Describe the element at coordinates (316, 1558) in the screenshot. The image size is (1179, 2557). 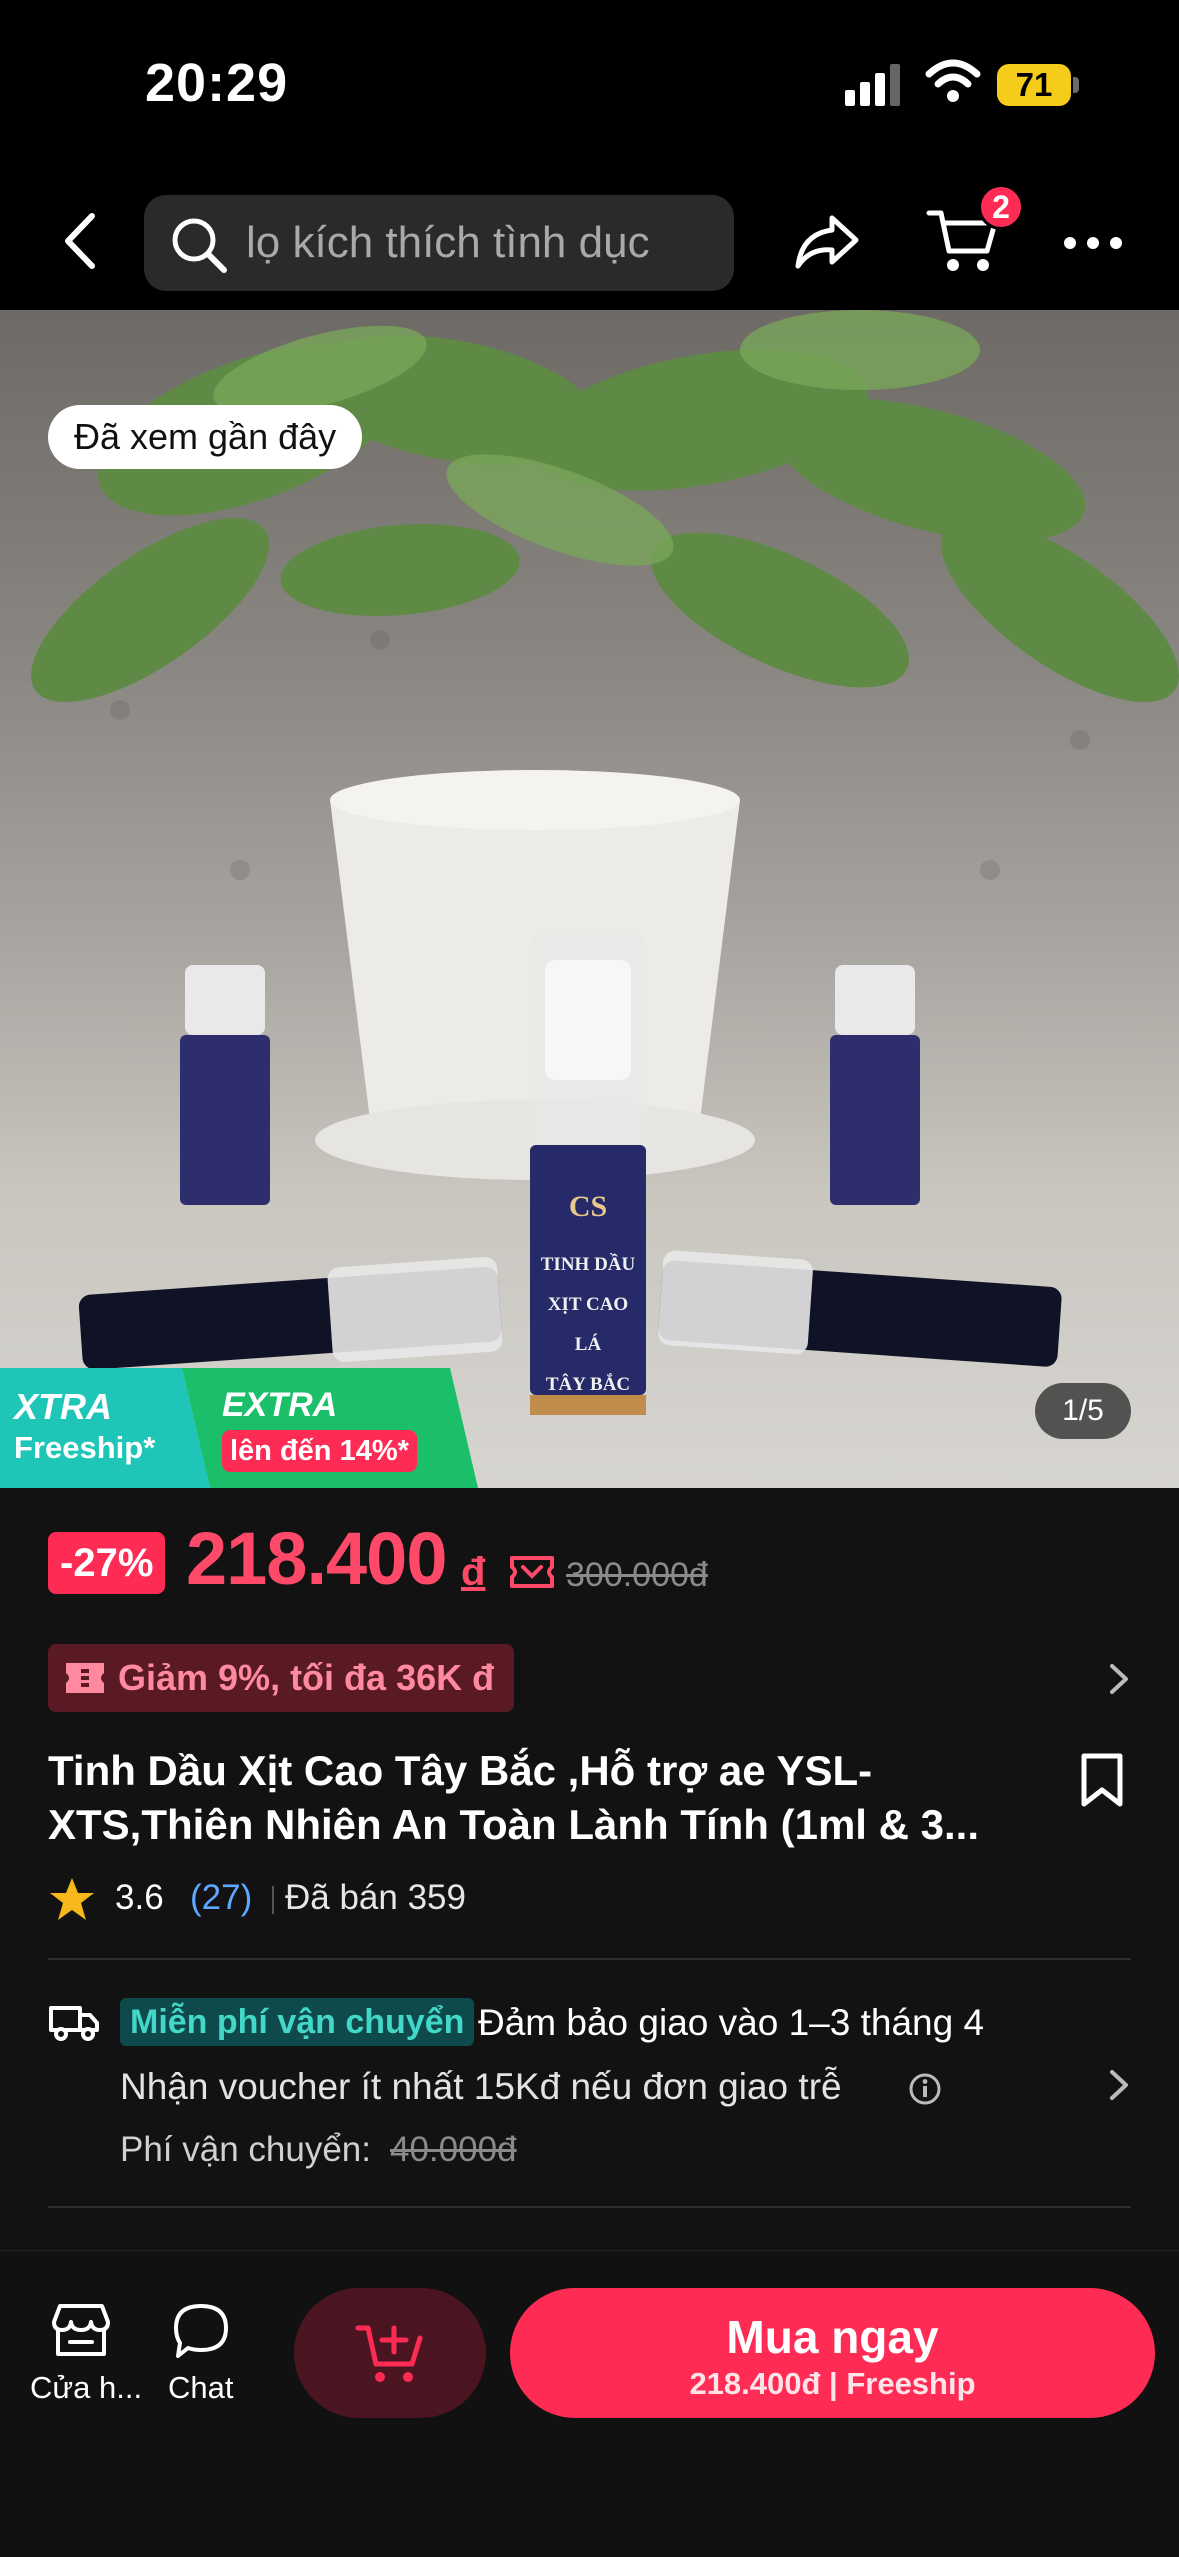
I see `current-price: 218.400` at that location.